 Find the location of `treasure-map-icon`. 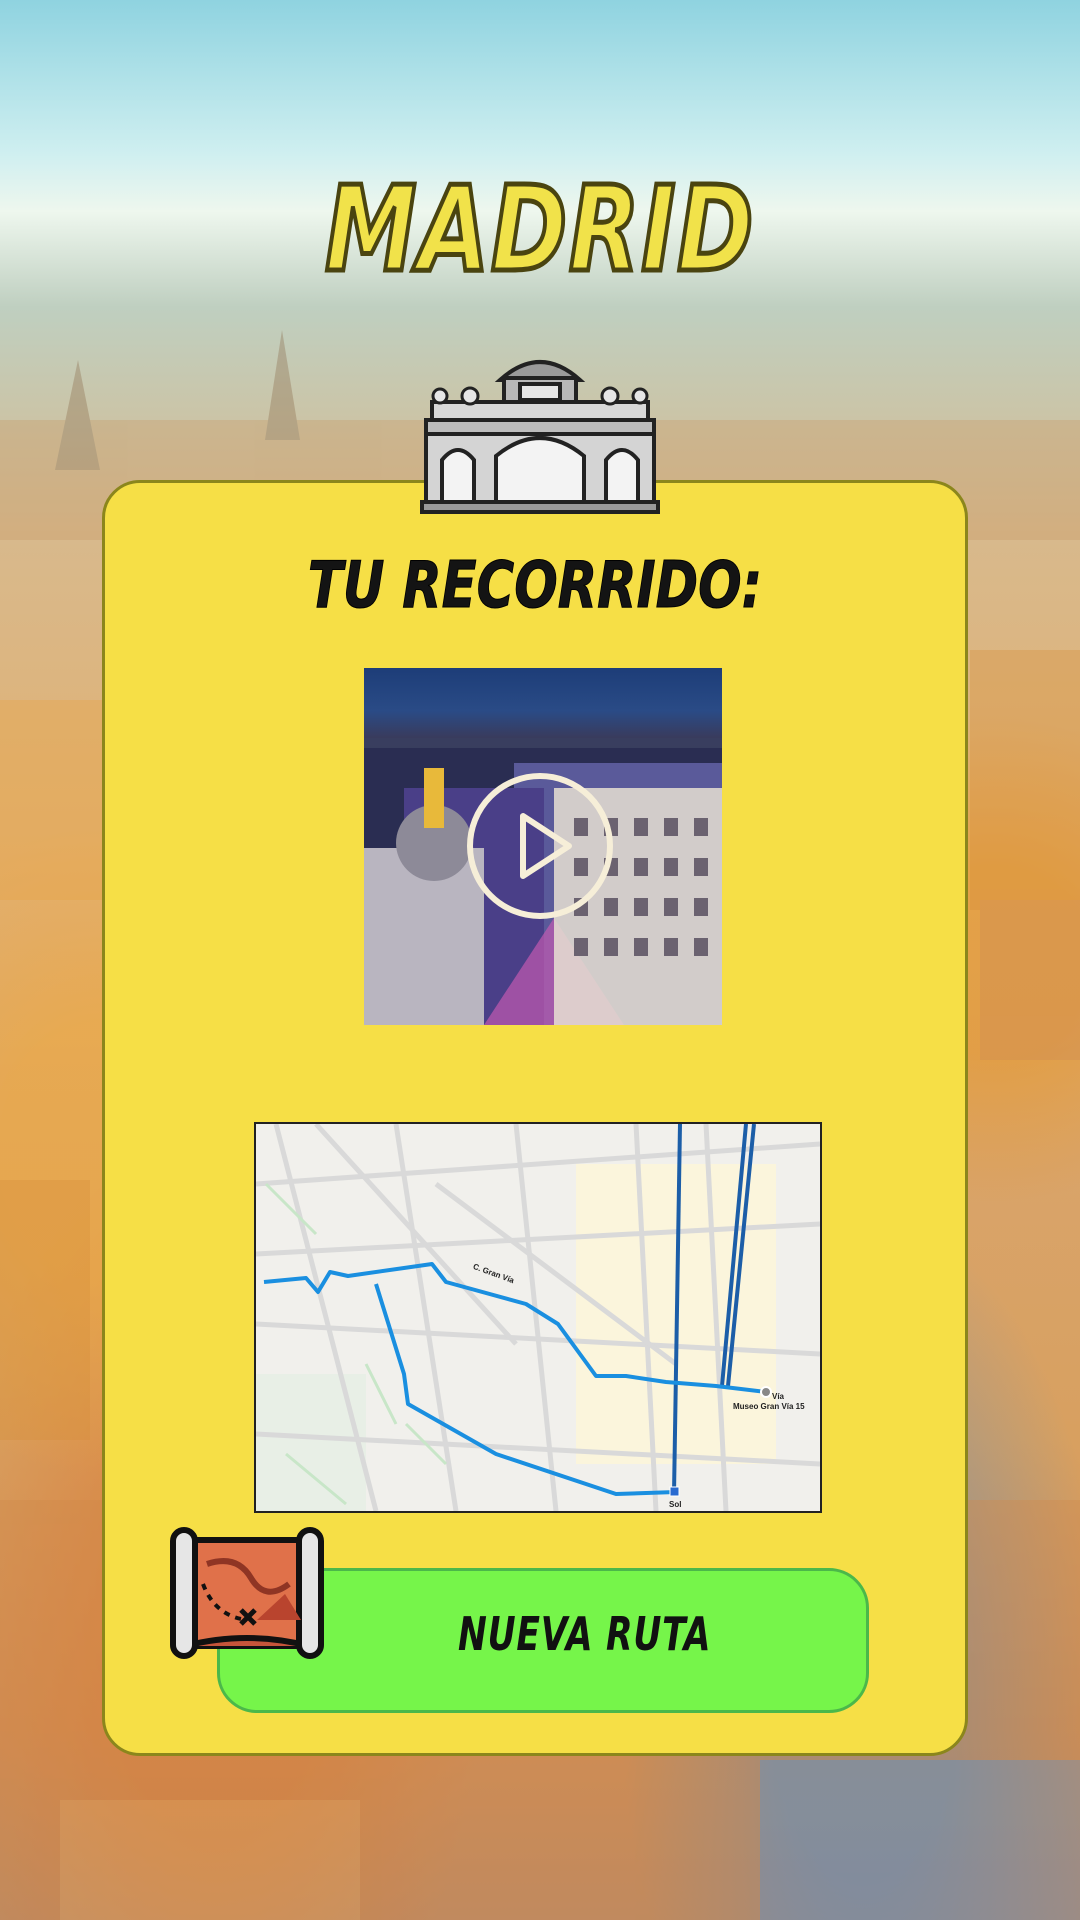

treasure-map-icon is located at coordinates (247, 1593).